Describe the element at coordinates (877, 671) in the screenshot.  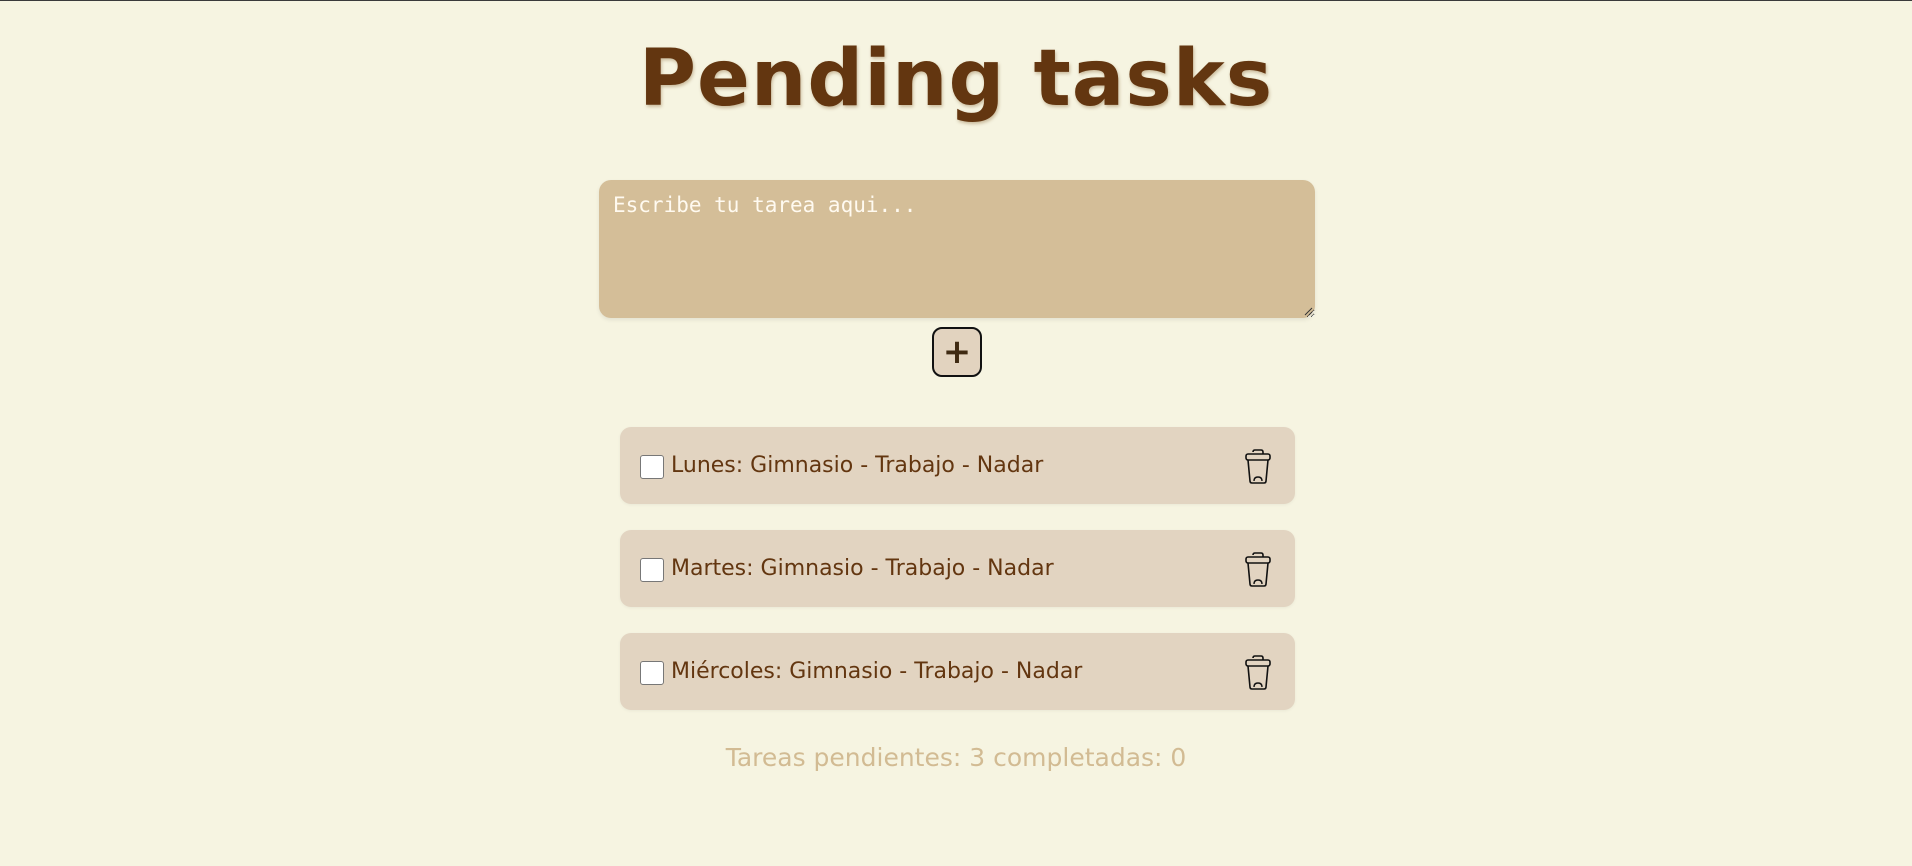
I see `task-text: Miércoles: Gimnasio - Trabajo - Nadar` at that location.